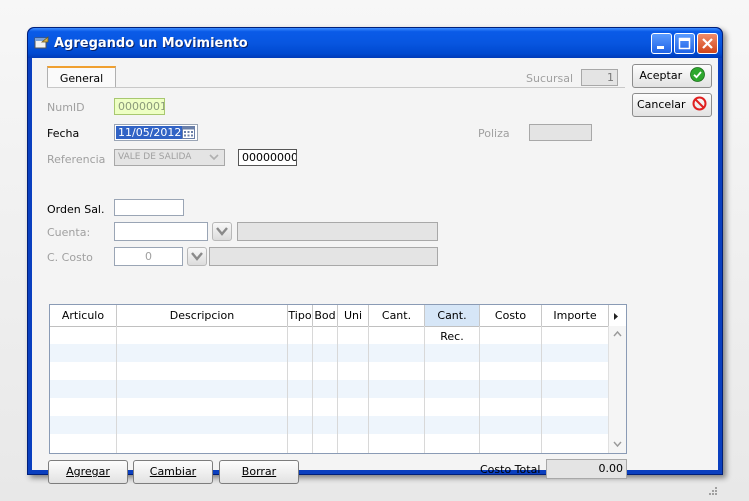 This screenshot has width=749, height=501. I want to click on scroll-right-icon, so click(616, 317).